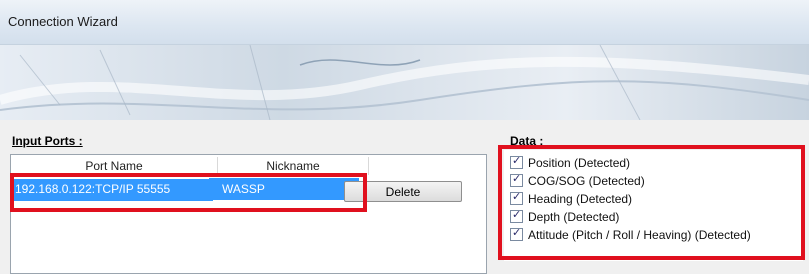 This screenshot has width=809, height=274. Describe the element at coordinates (188, 192) in the screenshot. I see `port-highlight-box` at that location.